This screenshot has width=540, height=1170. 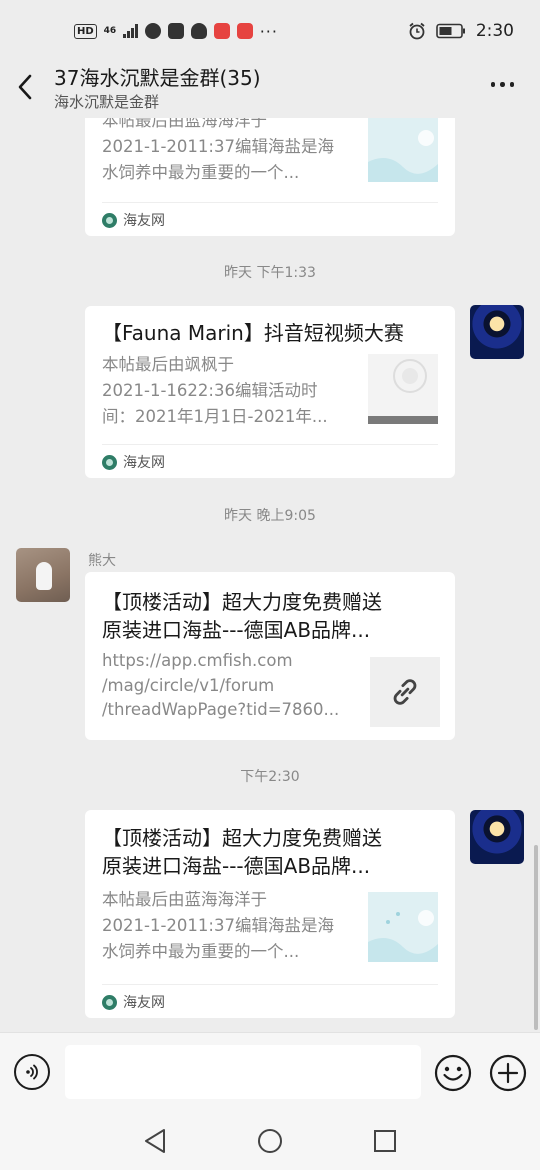 I want to click on system-navigation-bar, so click(x=270, y=1142).